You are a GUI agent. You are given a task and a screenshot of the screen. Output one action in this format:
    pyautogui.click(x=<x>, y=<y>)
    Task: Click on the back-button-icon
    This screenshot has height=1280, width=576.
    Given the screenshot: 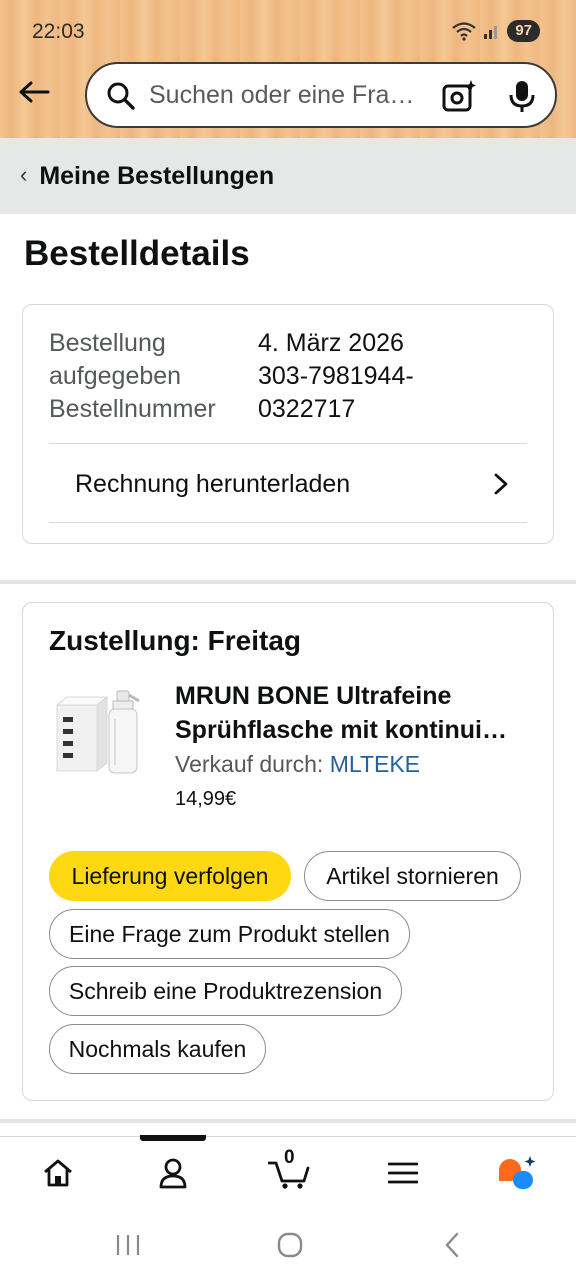 What is the action you would take?
    pyautogui.click(x=452, y=1245)
    